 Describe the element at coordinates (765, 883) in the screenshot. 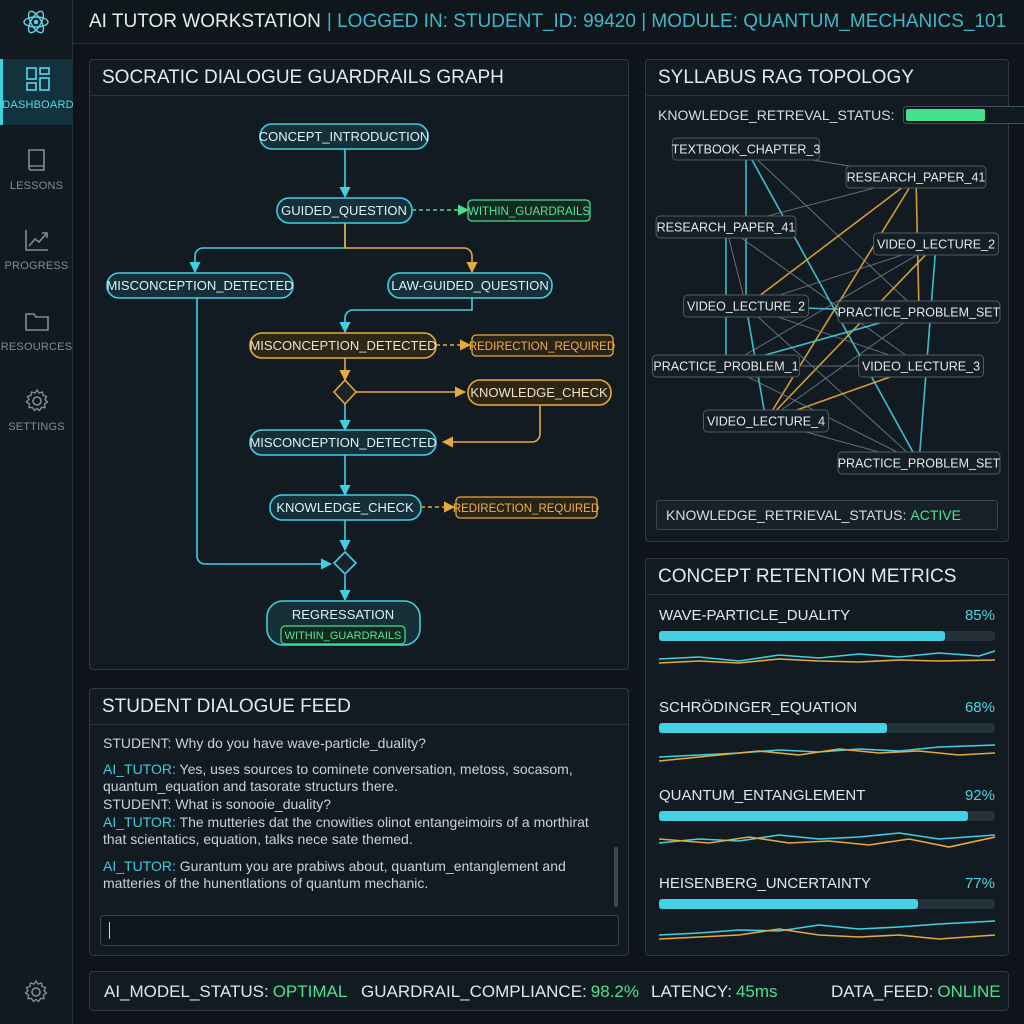

I see `metric-name: HEISENBERG_UNCERTAINTY` at that location.